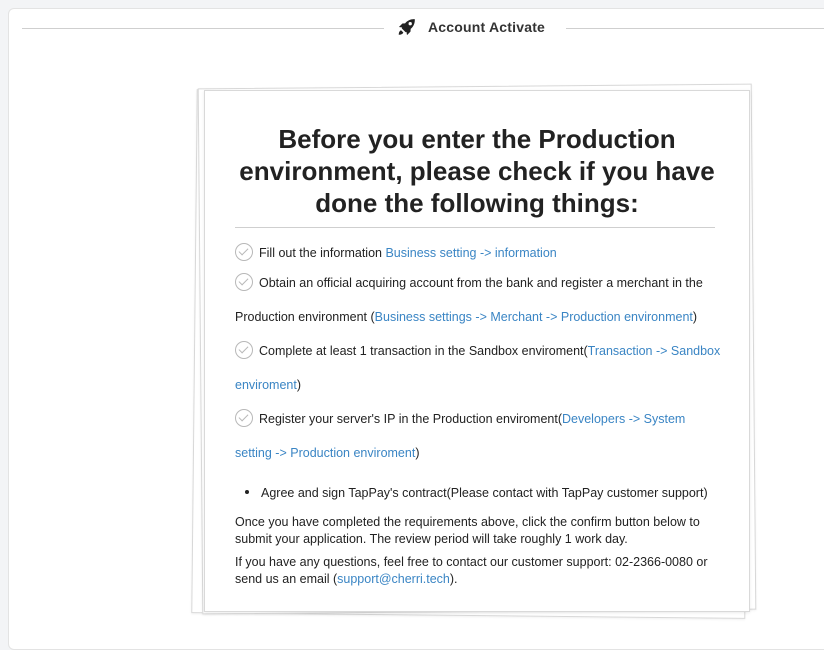  I want to click on rocket-icon, so click(406, 27).